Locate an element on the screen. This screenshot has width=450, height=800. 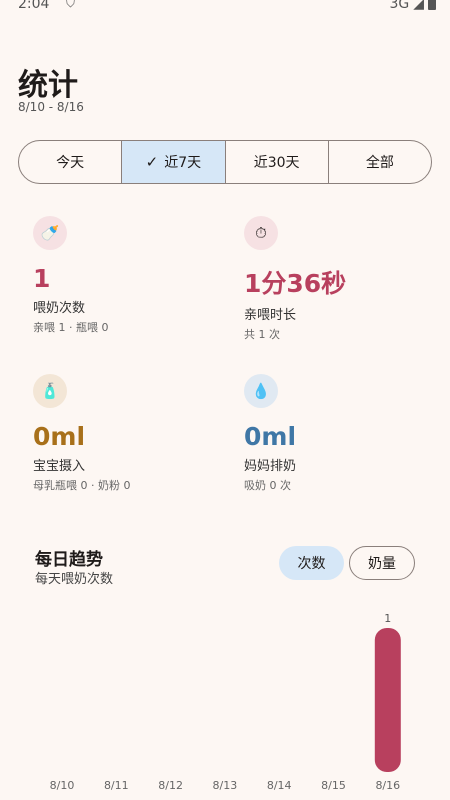
tab-30-days: 近30天 is located at coordinates (277, 162).